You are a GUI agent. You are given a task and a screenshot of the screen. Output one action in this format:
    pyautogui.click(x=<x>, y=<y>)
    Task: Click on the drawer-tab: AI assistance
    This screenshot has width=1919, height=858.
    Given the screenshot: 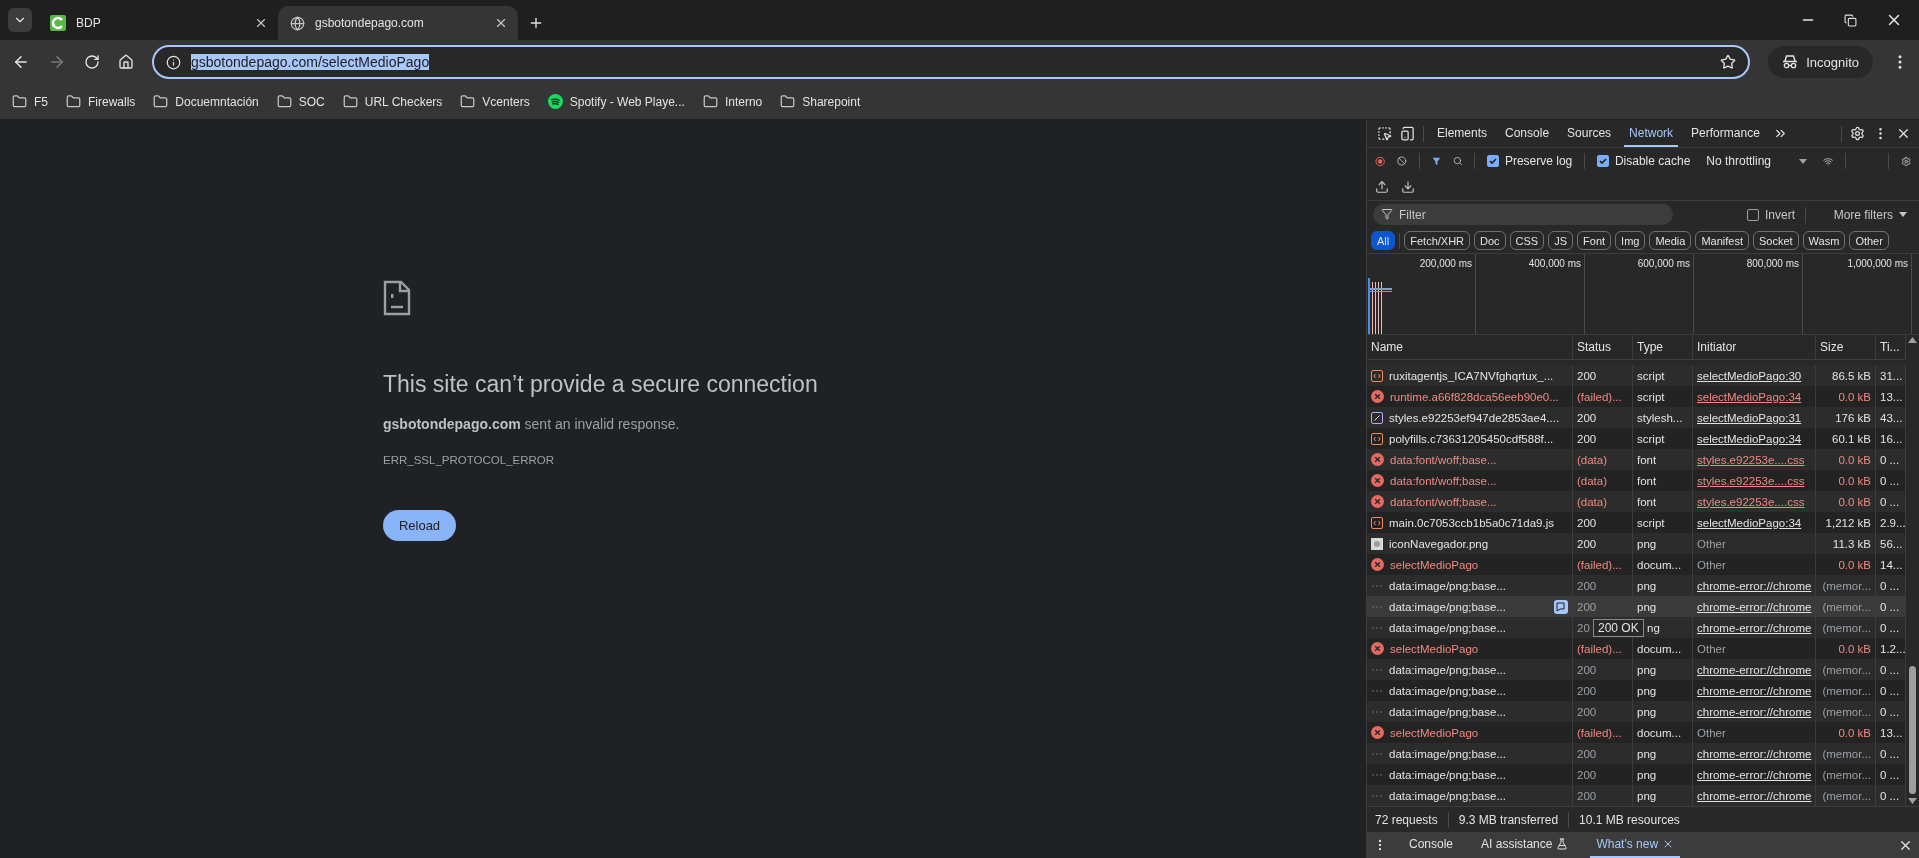 What is the action you would take?
    pyautogui.click(x=1525, y=845)
    